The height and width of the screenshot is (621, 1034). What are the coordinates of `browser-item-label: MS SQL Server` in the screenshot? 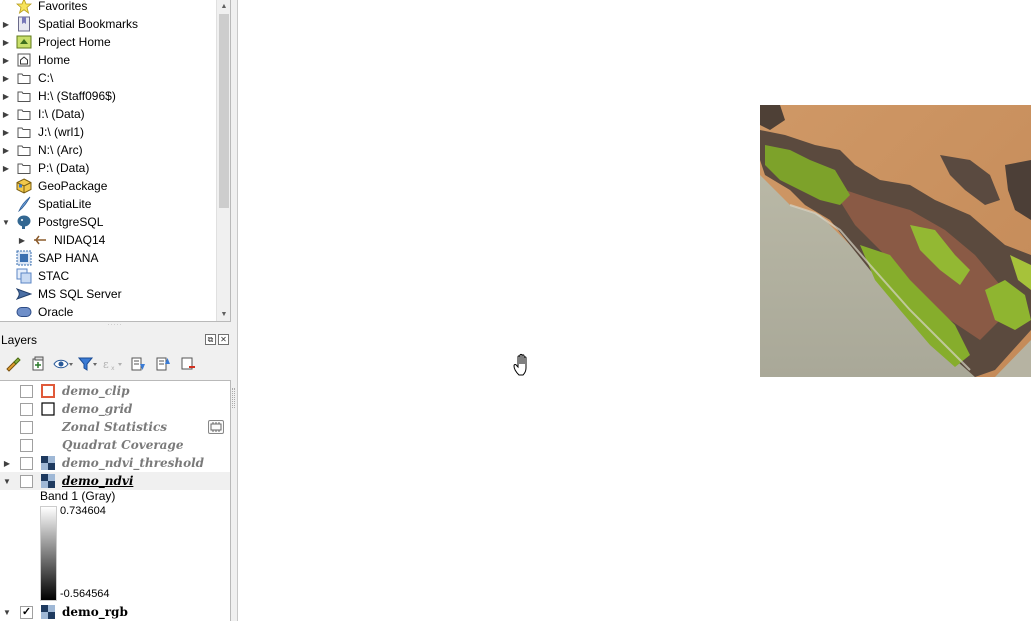 It's located at (80, 294).